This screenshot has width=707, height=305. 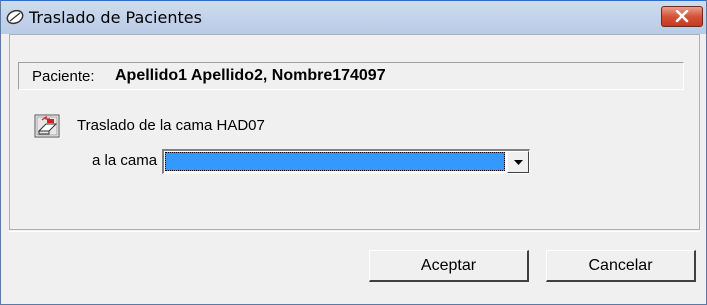 What do you see at coordinates (15, 17) in the screenshot?
I see `capsule-icon` at bounding box center [15, 17].